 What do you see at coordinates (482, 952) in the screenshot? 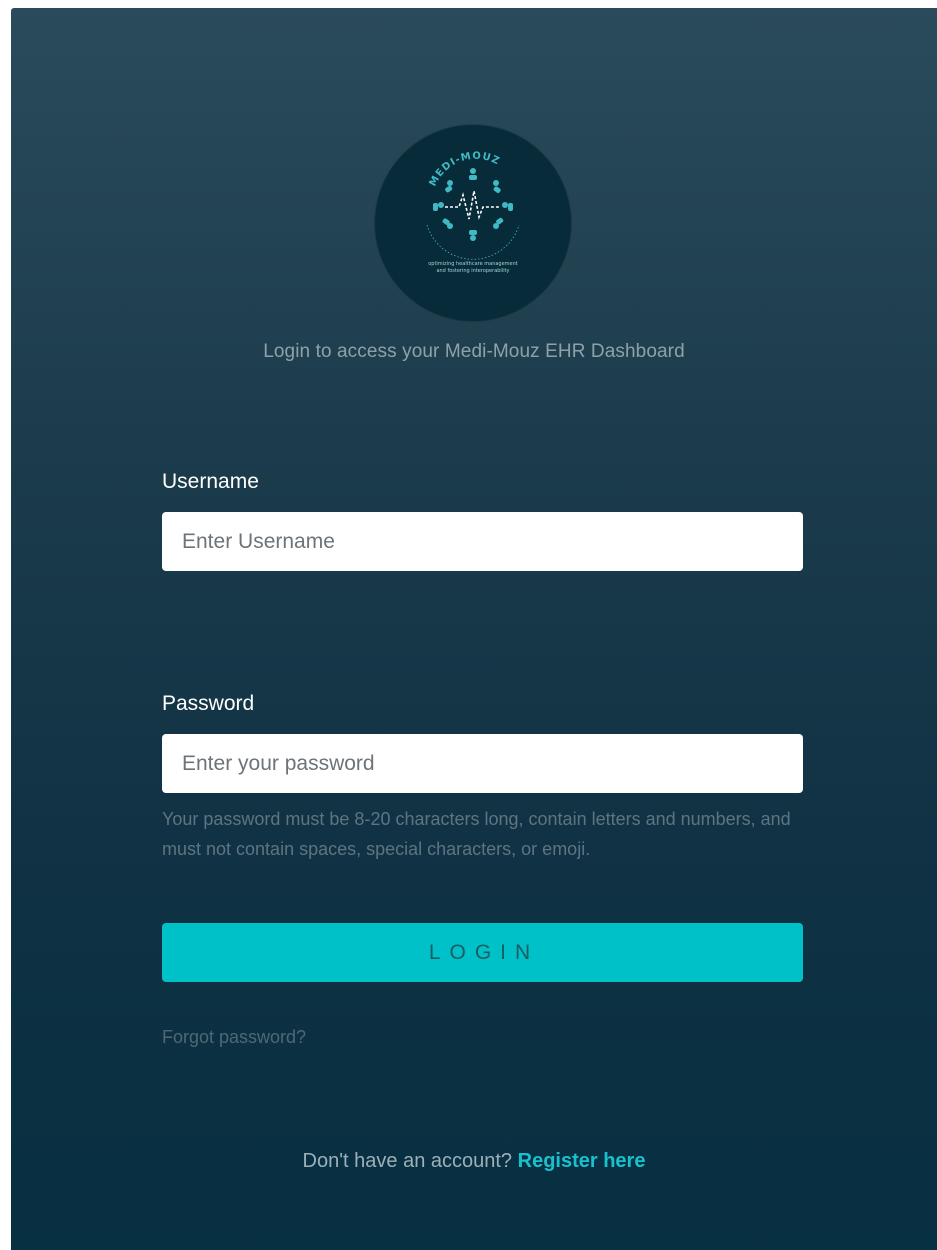
I see `login-button: LOGIN` at bounding box center [482, 952].